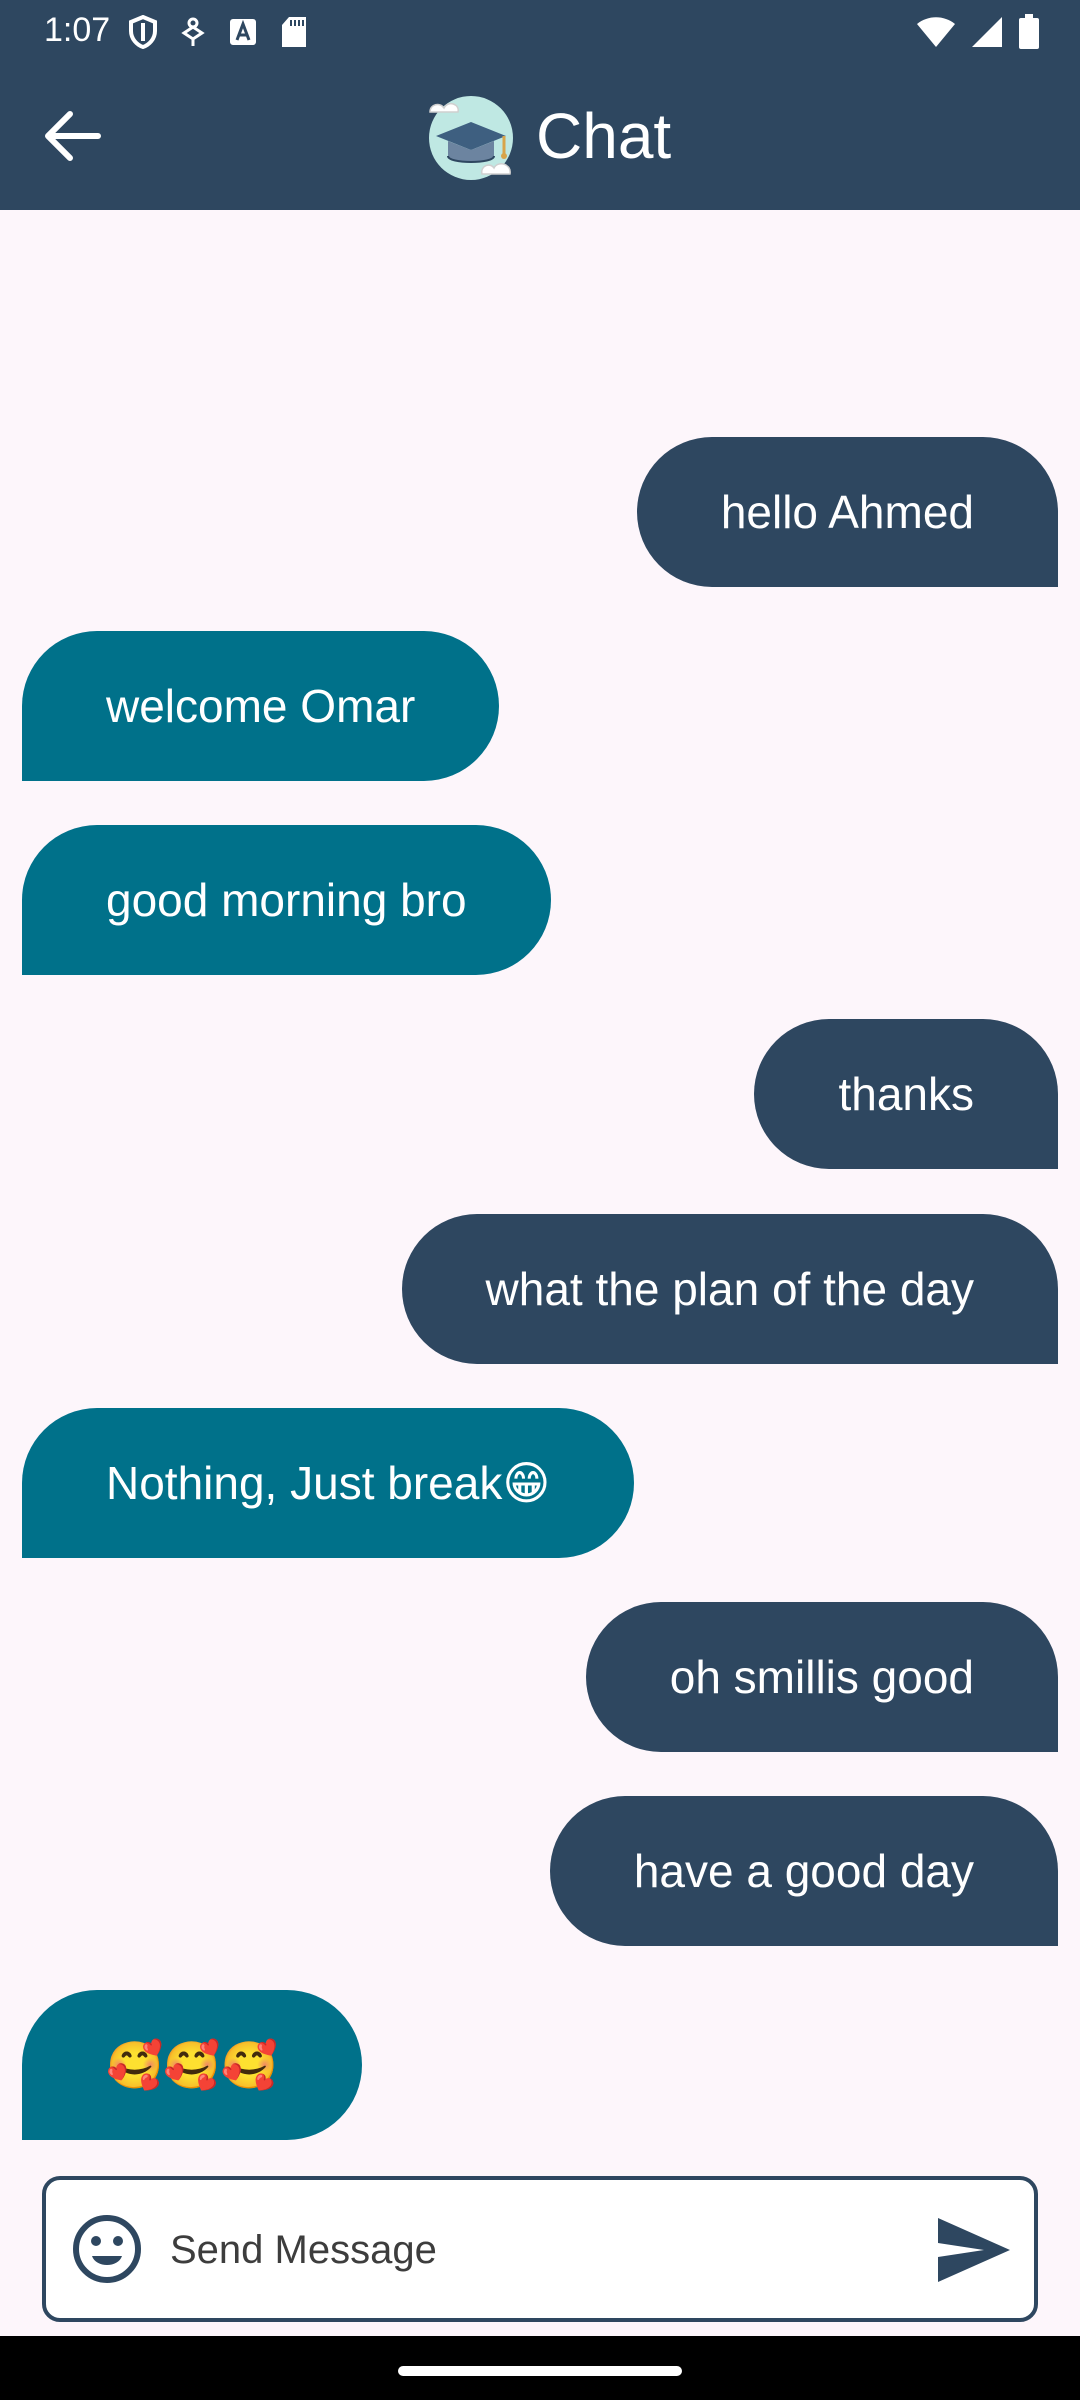 This screenshot has width=1080, height=2400. Describe the element at coordinates (286, 900) in the screenshot. I see `message-bubble-received: good morning bro` at that location.